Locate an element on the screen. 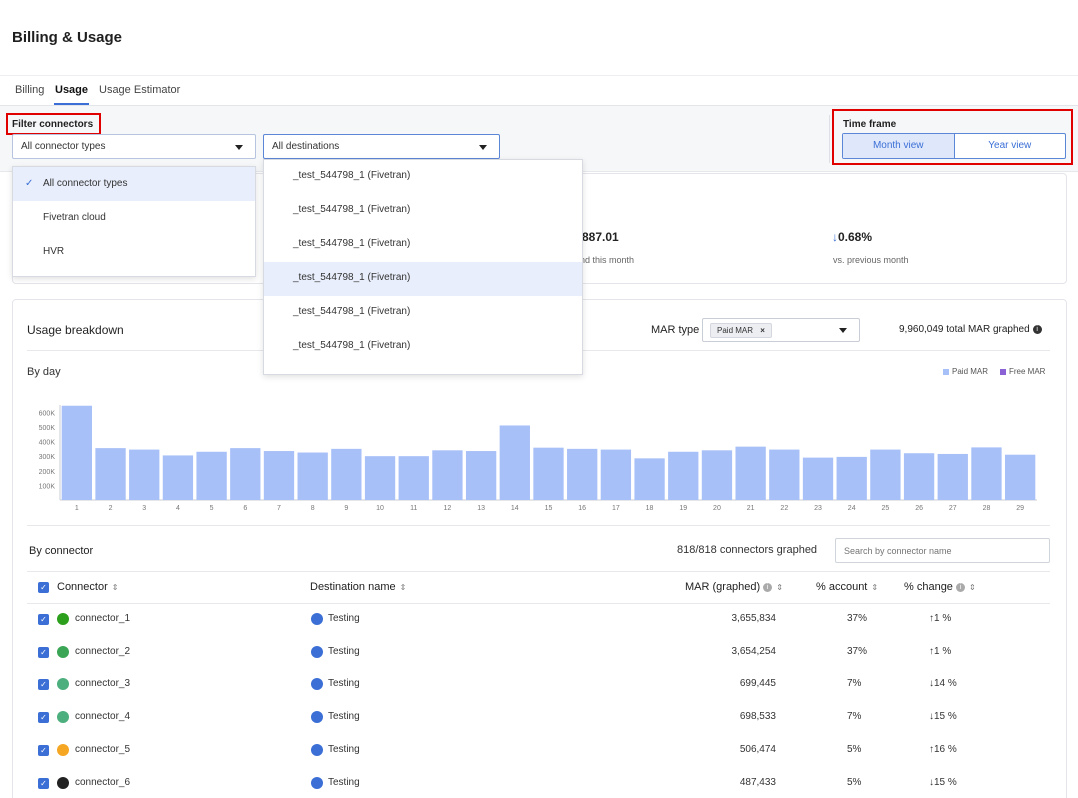 This screenshot has height=798, width=1078. change-cell: ↓14 % is located at coordinates (943, 683).